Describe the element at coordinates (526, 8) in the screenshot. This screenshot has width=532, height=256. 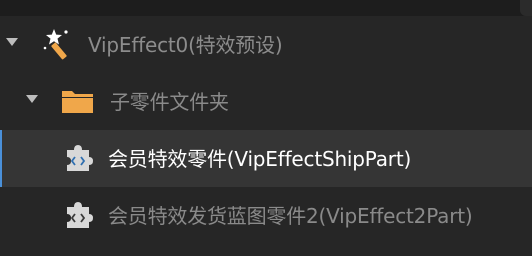
I see `top-bar-corner` at that location.